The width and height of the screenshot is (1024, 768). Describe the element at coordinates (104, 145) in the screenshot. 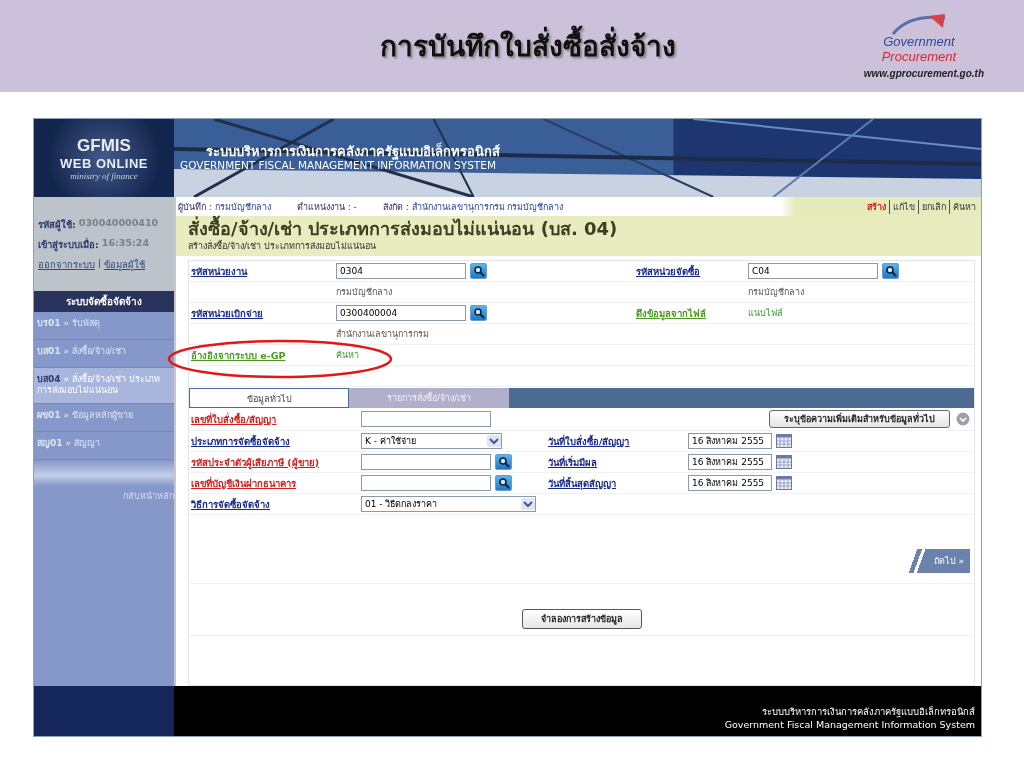

I see `logo-text: GFMIS` at that location.